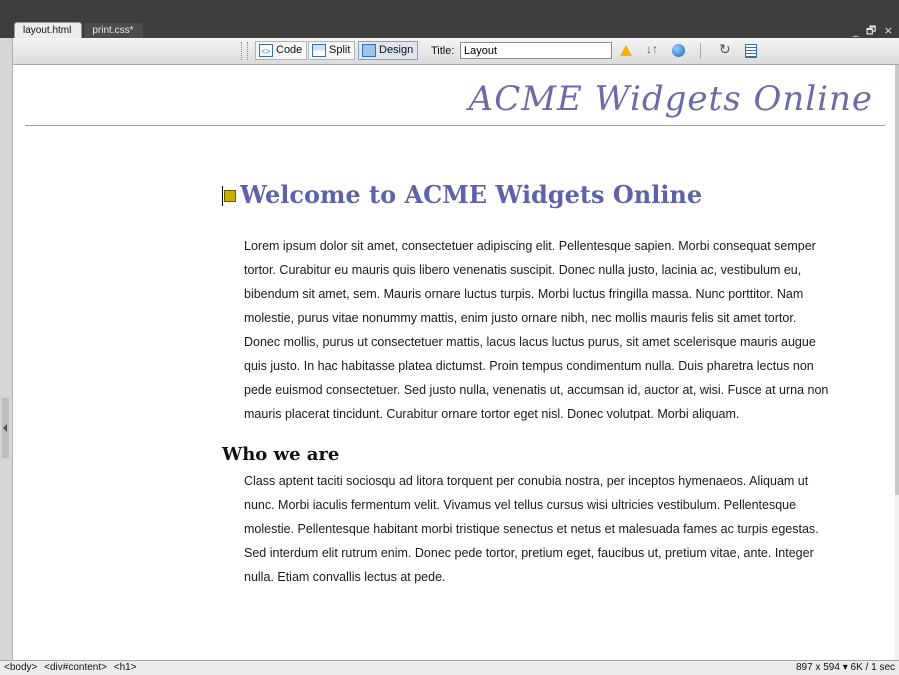 This screenshot has height=675, width=899. I want to click on toolbar-grip, so click(244, 51).